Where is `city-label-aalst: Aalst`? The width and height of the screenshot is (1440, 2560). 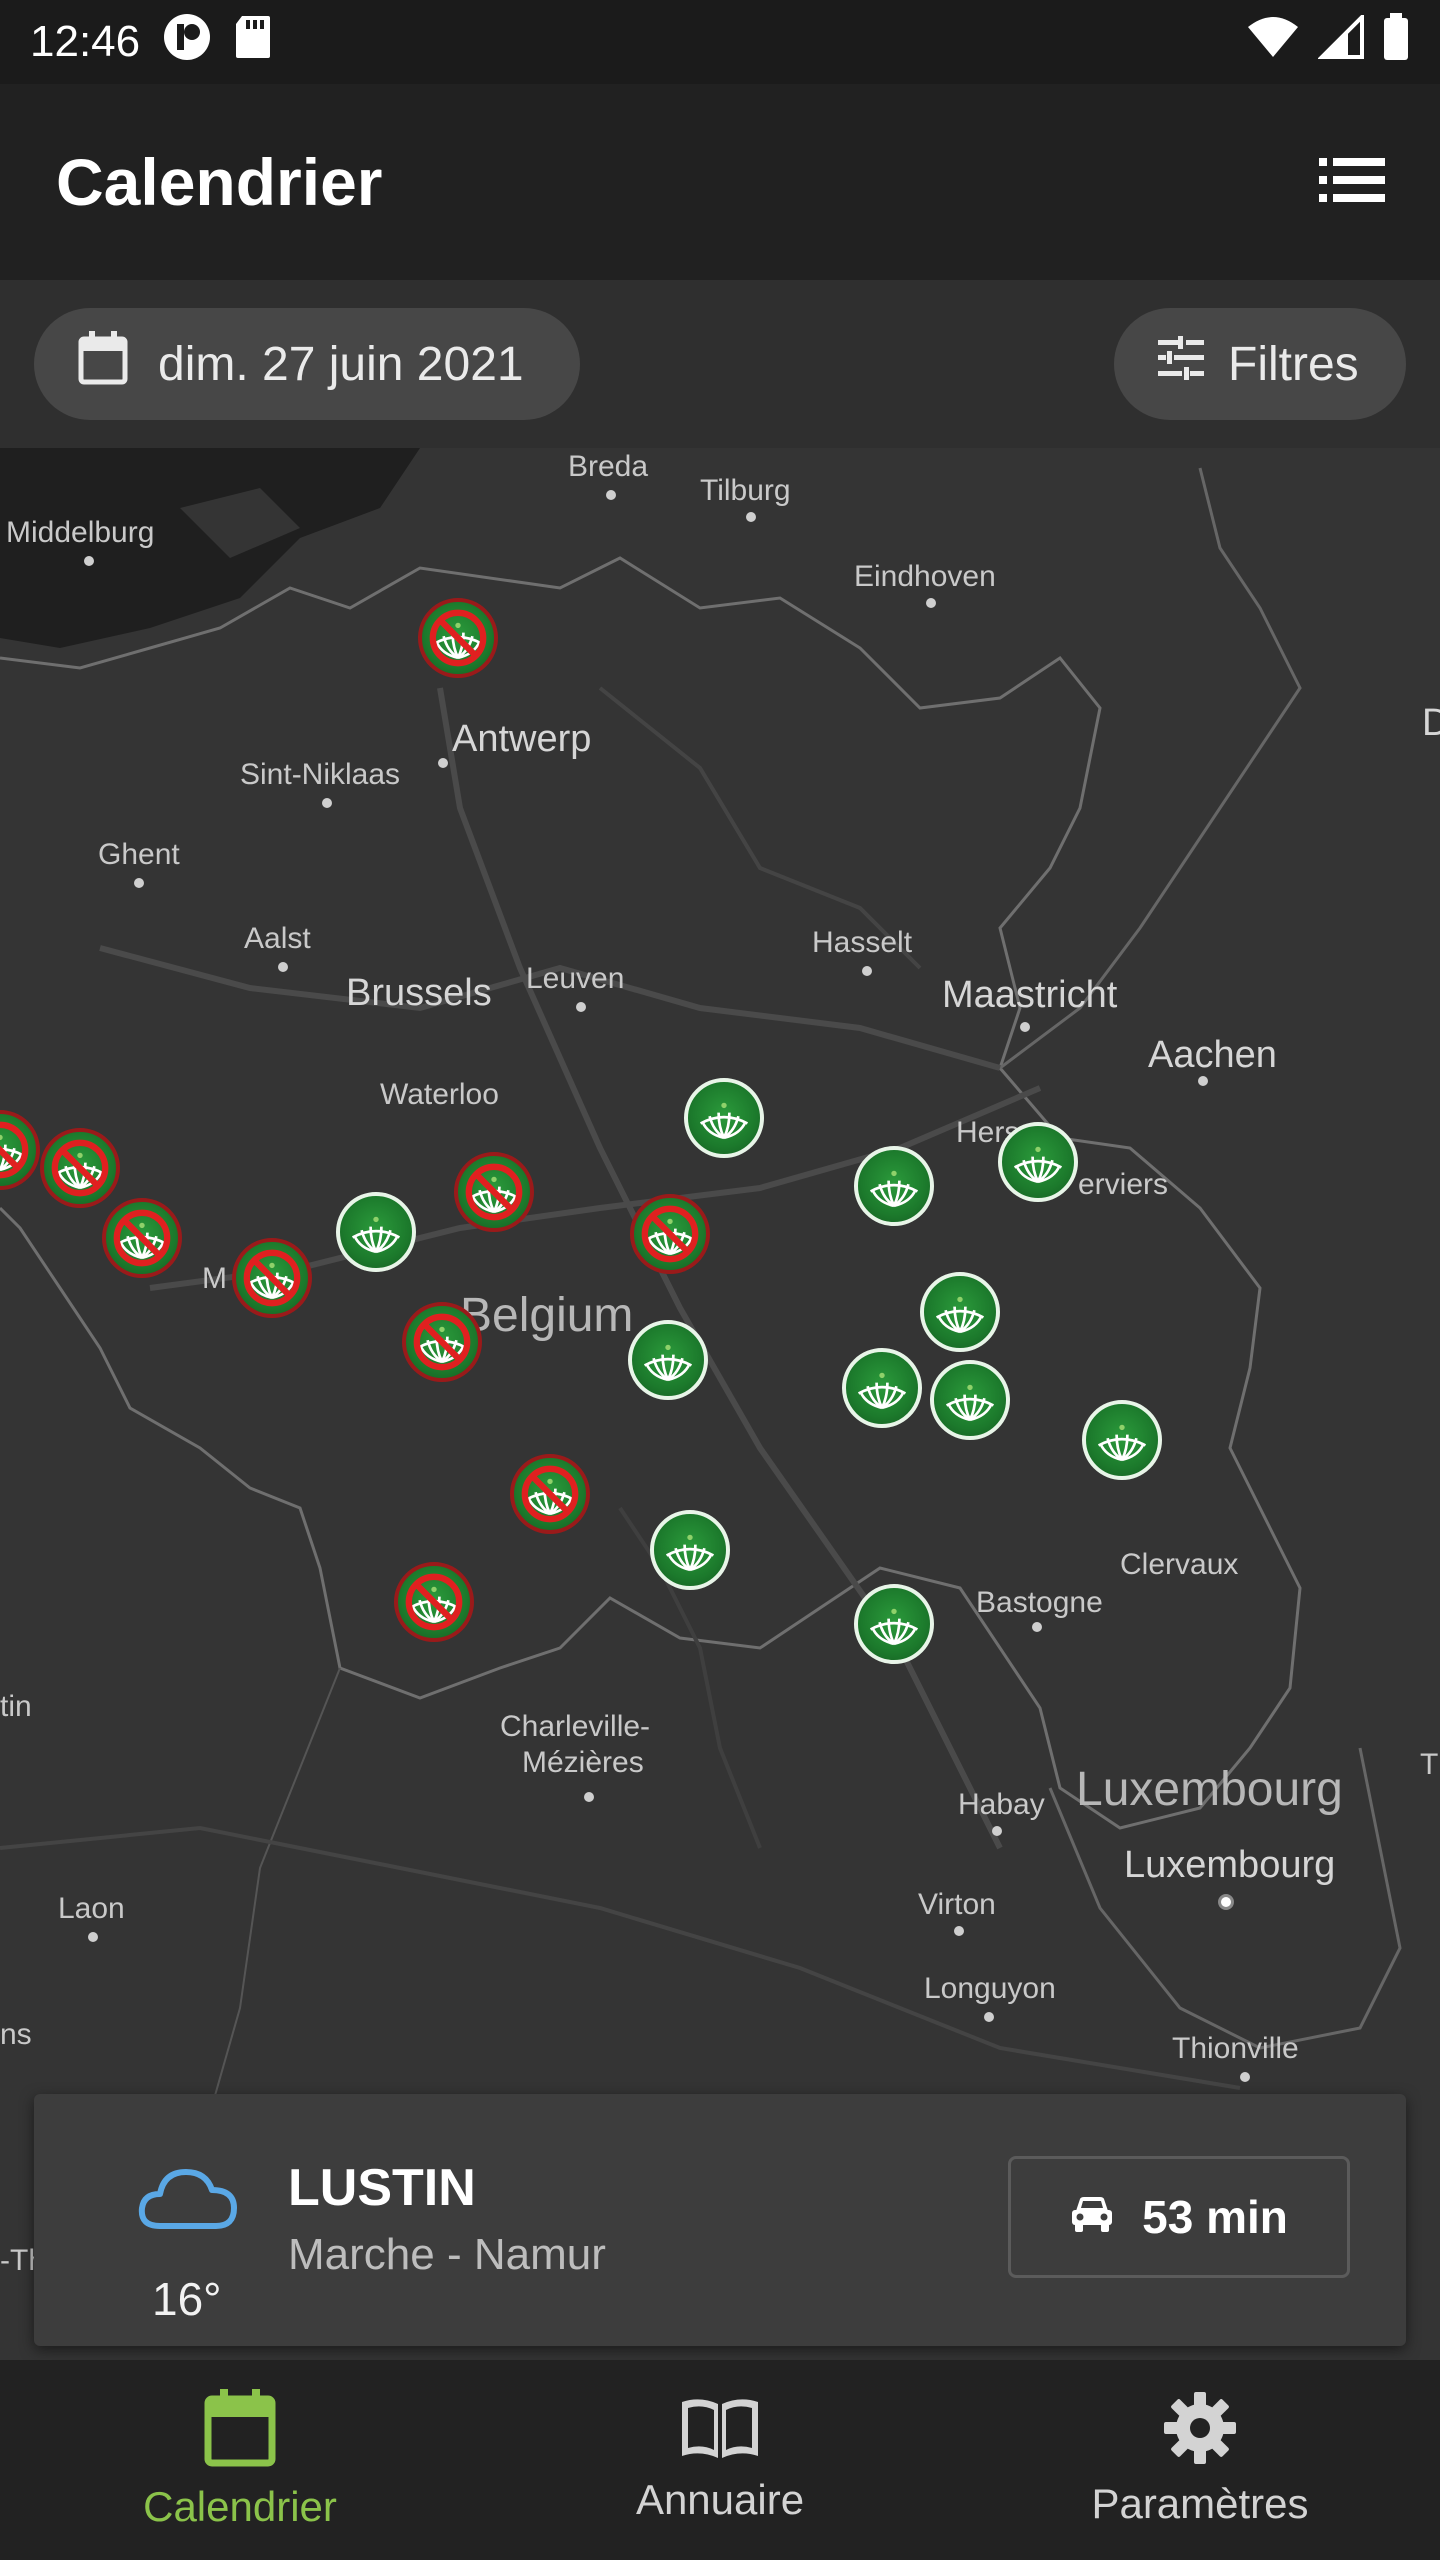 city-label-aalst: Aalst is located at coordinates (277, 938).